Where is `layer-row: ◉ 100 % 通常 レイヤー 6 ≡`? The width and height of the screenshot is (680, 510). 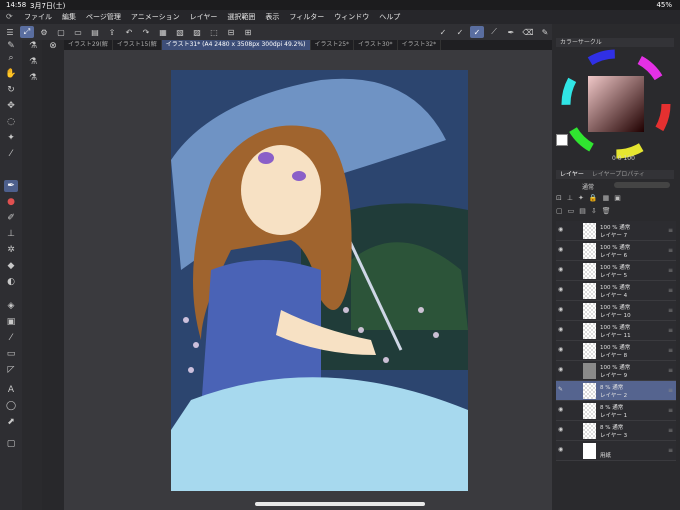 layer-row: ◉ 100 % 通常 レイヤー 6 ≡ is located at coordinates (616, 251).